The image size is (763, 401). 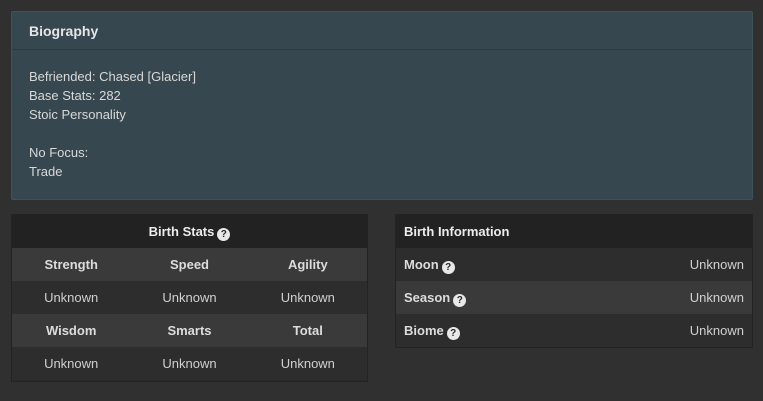 What do you see at coordinates (71, 264) in the screenshot?
I see `strength-label: Strength` at bounding box center [71, 264].